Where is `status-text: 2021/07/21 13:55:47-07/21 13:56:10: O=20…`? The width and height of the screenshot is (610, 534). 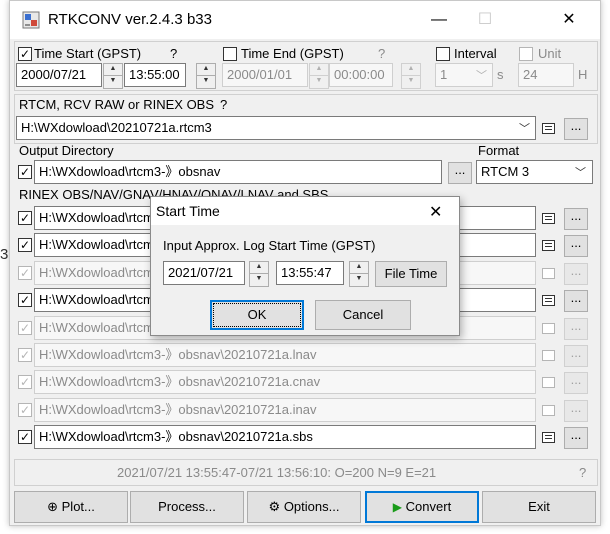 status-text: 2021/07/21 13:55:47-07/21 13:56:10: O=20… is located at coordinates (277, 472).